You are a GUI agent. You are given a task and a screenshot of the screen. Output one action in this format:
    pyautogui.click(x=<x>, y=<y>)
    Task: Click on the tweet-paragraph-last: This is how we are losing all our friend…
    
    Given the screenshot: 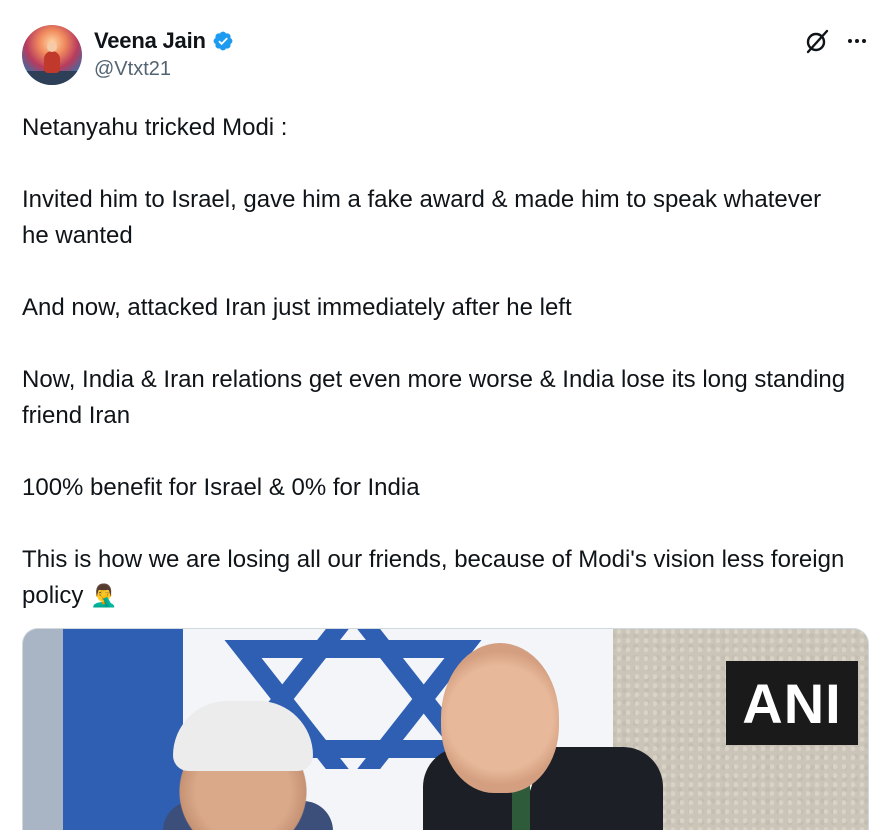 What is the action you would take?
    pyautogui.click(x=437, y=578)
    